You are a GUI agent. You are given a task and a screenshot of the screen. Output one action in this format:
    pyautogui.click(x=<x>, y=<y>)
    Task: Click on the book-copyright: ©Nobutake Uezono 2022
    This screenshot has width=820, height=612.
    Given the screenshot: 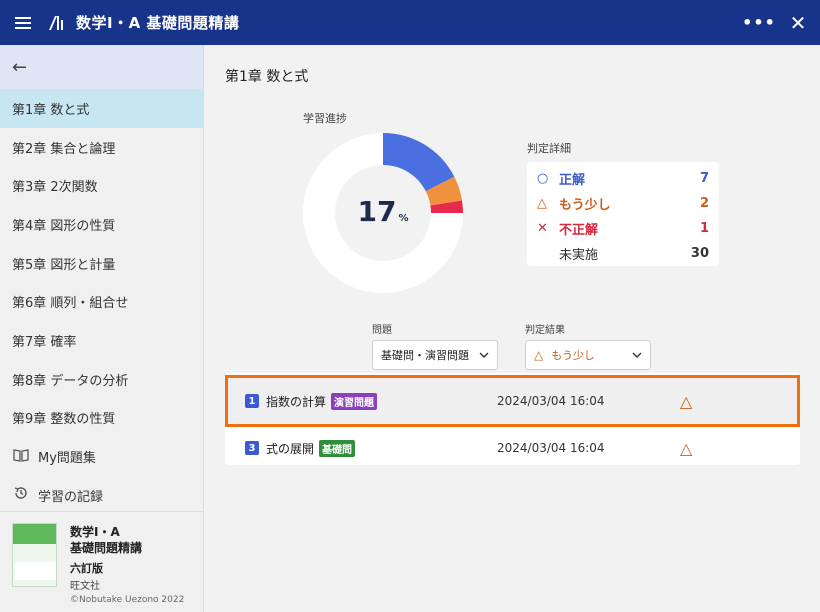 What is the action you would take?
    pyautogui.click(x=127, y=600)
    